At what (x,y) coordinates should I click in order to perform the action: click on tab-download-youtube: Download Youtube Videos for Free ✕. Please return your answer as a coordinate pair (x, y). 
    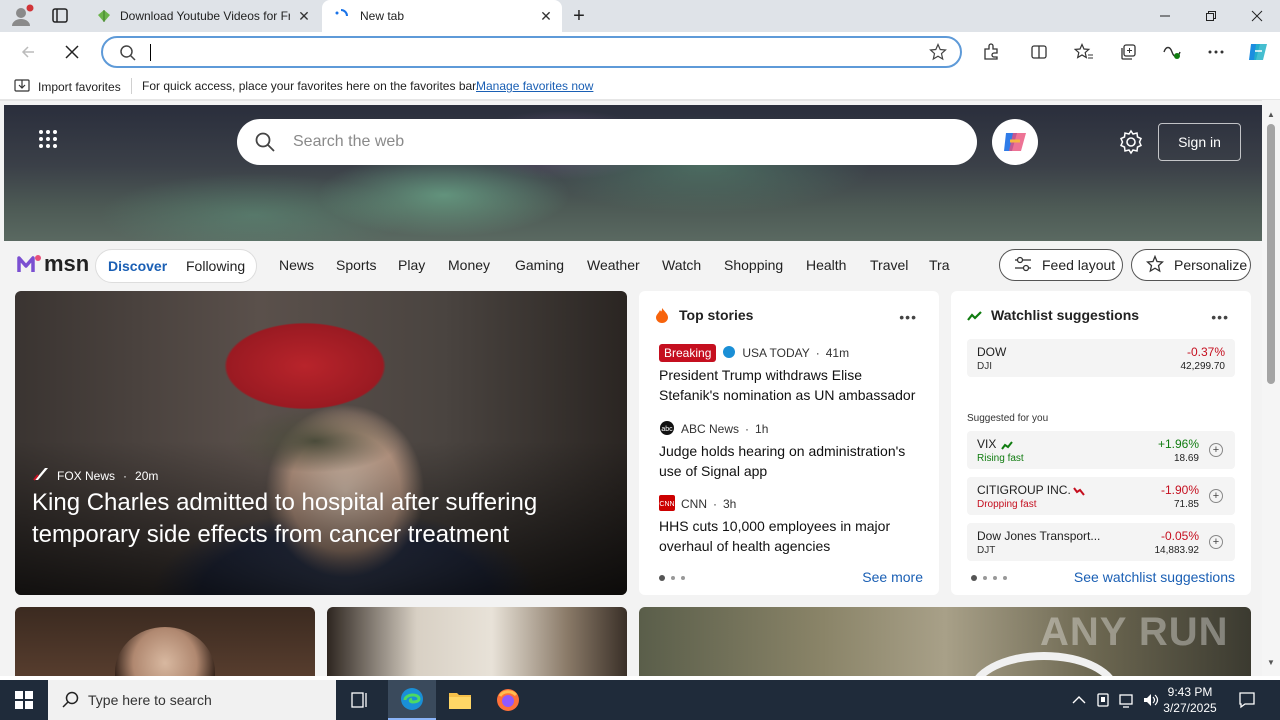
    Looking at the image, I should click on (202, 16).